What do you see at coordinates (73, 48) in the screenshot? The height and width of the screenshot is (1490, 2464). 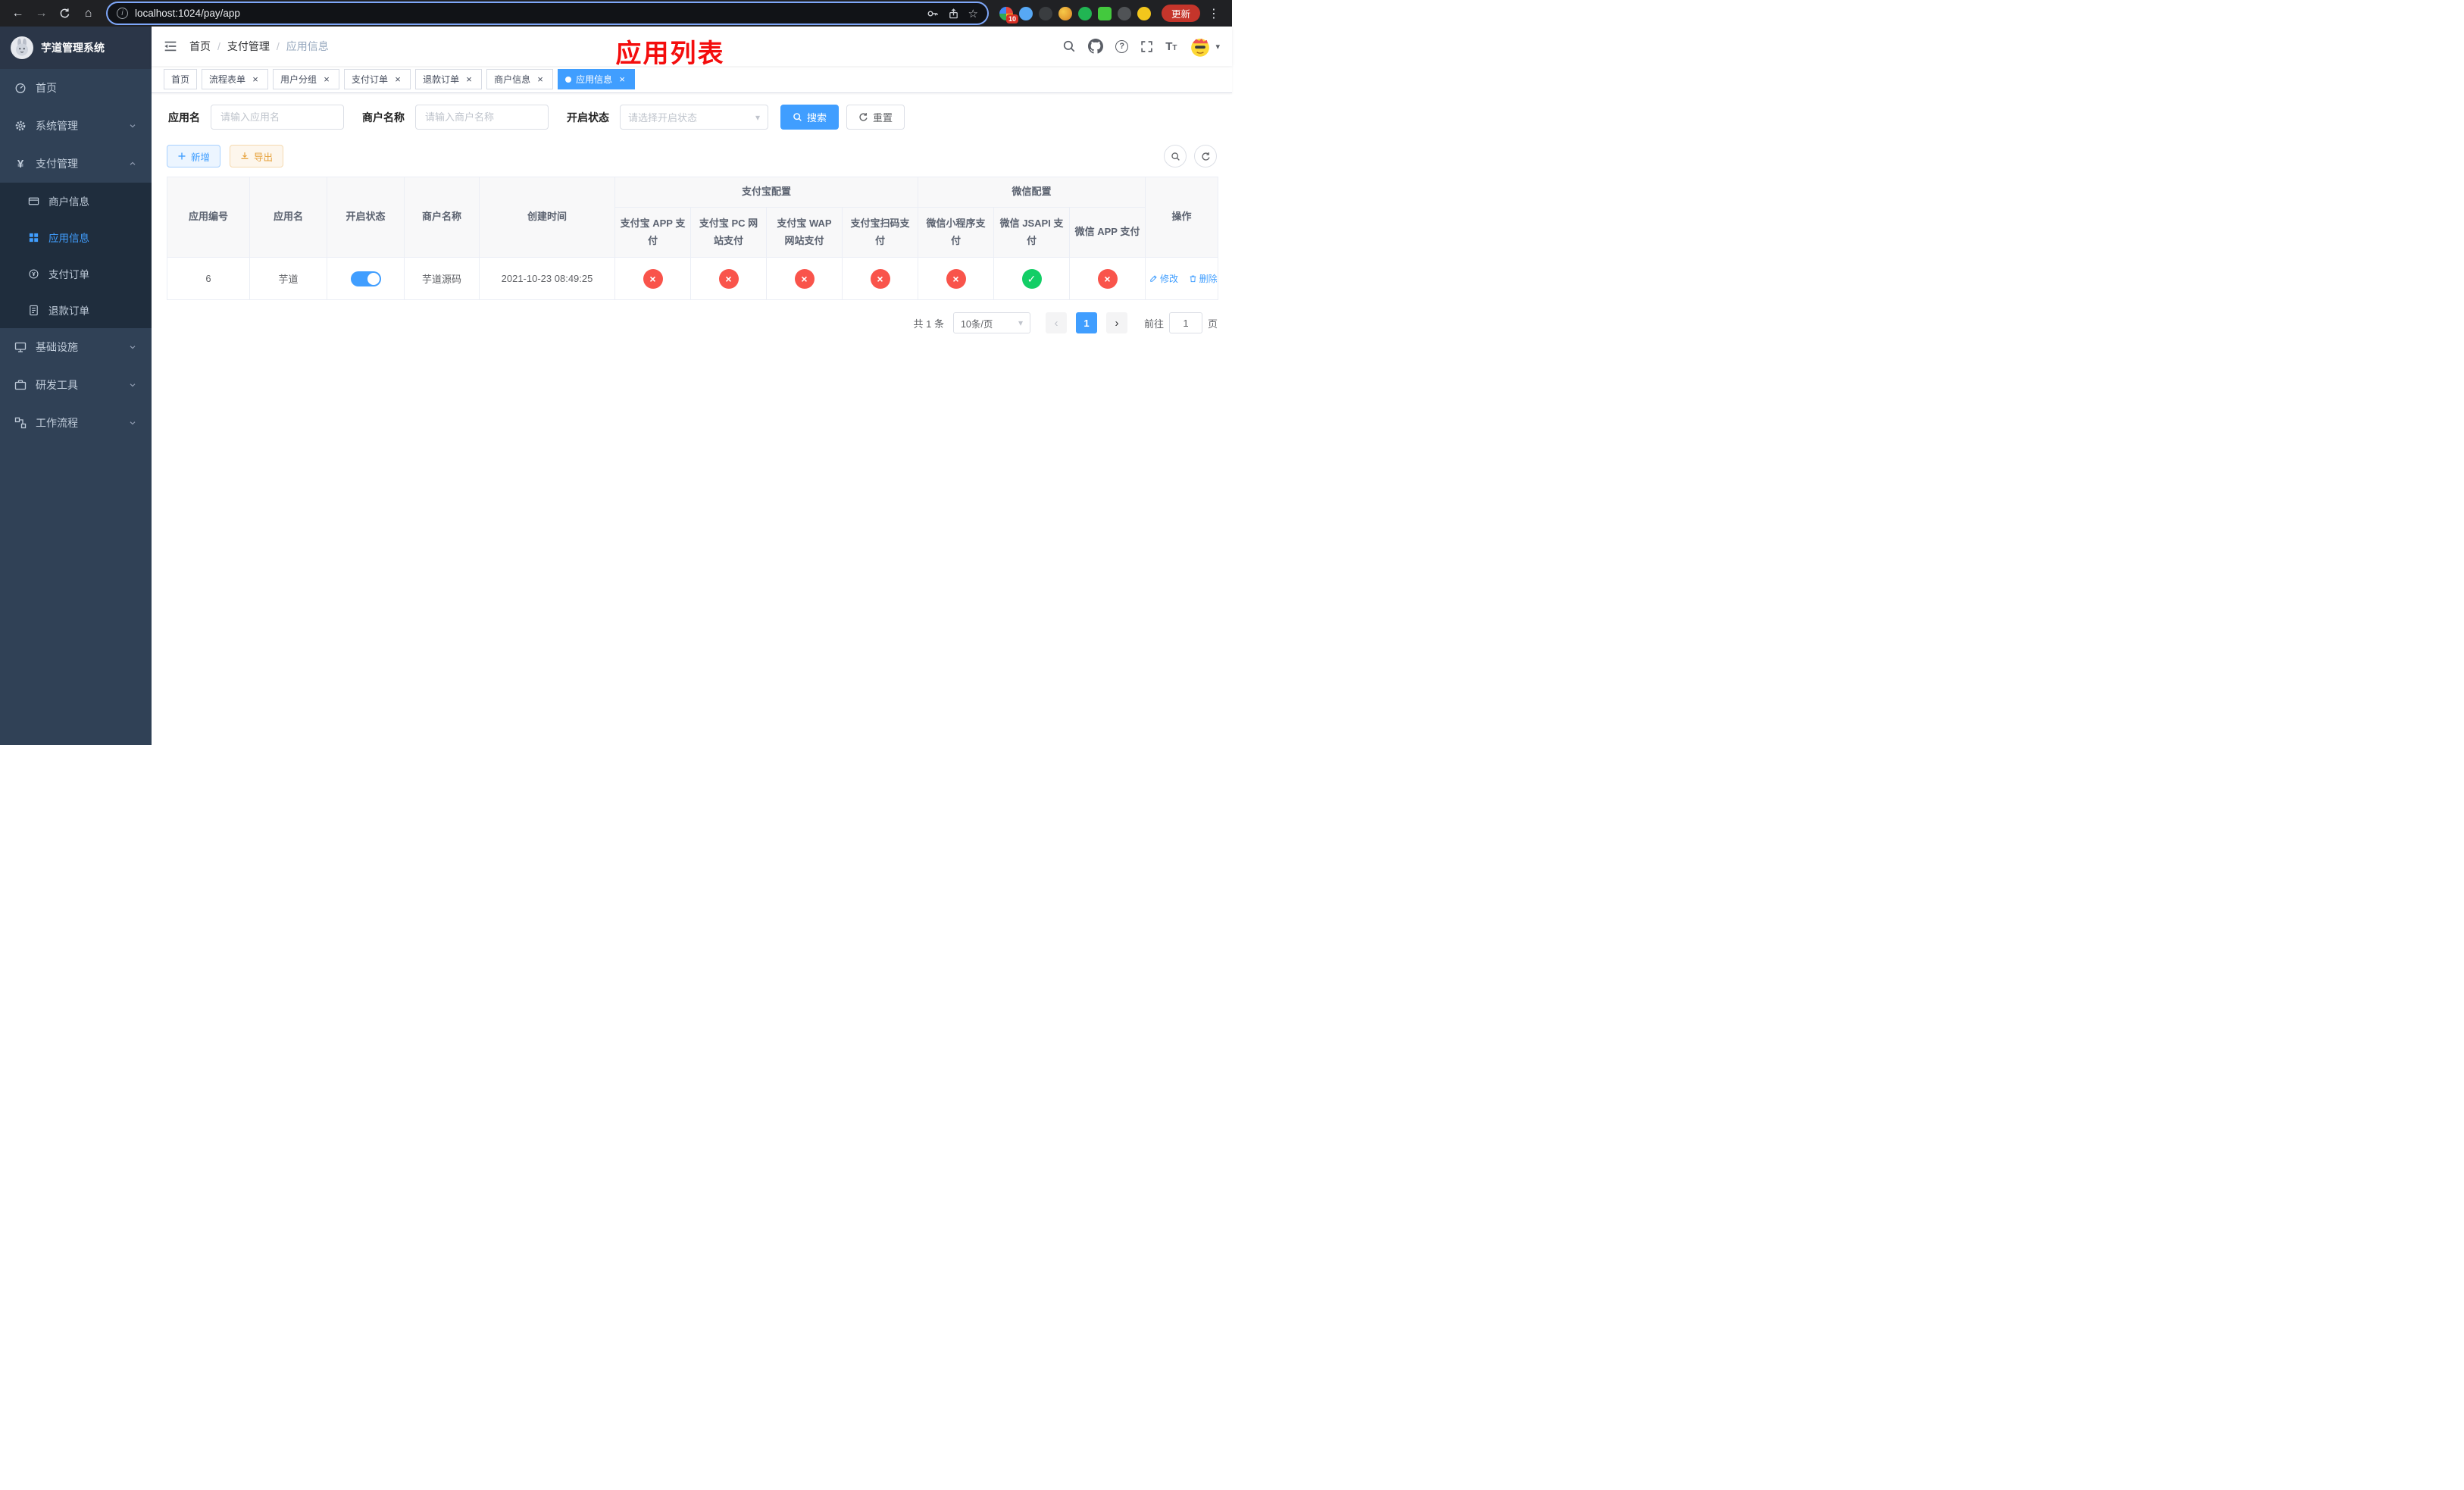 I see `app-title: 芋道管理系统` at bounding box center [73, 48].